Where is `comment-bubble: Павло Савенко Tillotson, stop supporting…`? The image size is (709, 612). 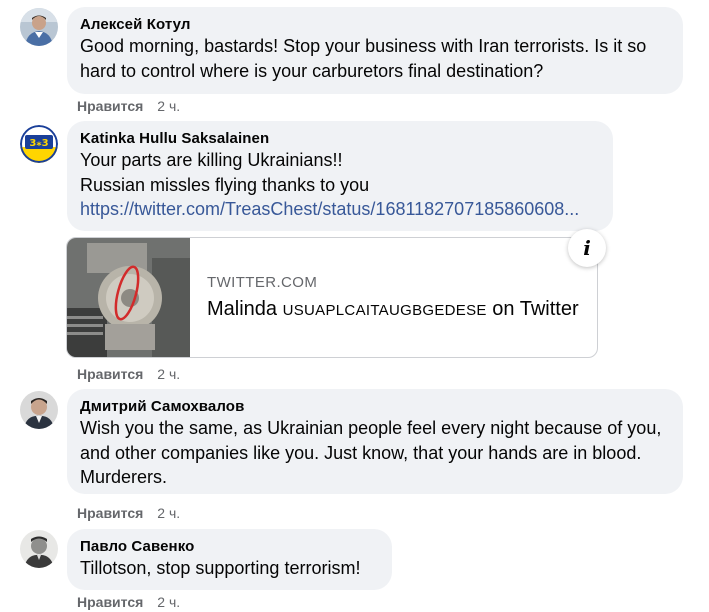
comment-bubble: Павло Савенко Tillotson, stop supporting… is located at coordinates (229, 559).